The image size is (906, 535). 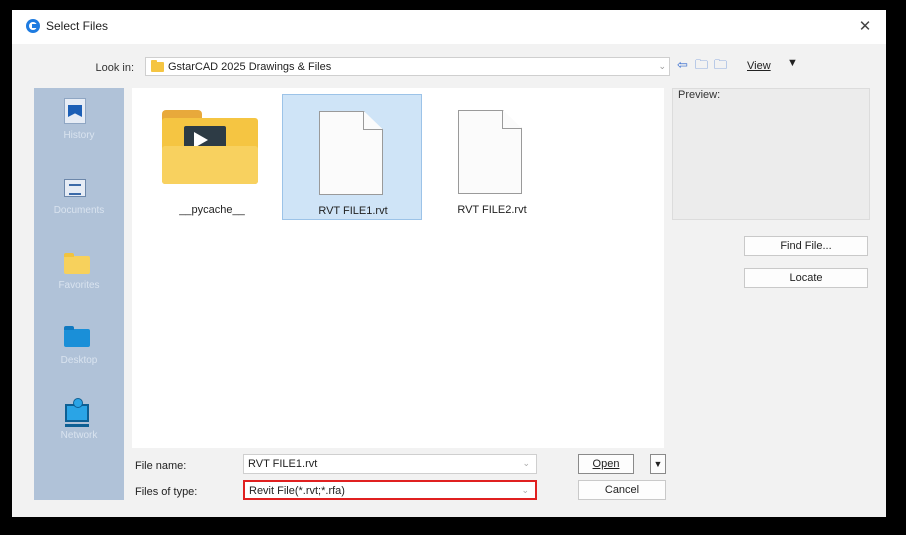 What do you see at coordinates (701, 65) in the screenshot?
I see `up-folder-icon: 🗀` at bounding box center [701, 65].